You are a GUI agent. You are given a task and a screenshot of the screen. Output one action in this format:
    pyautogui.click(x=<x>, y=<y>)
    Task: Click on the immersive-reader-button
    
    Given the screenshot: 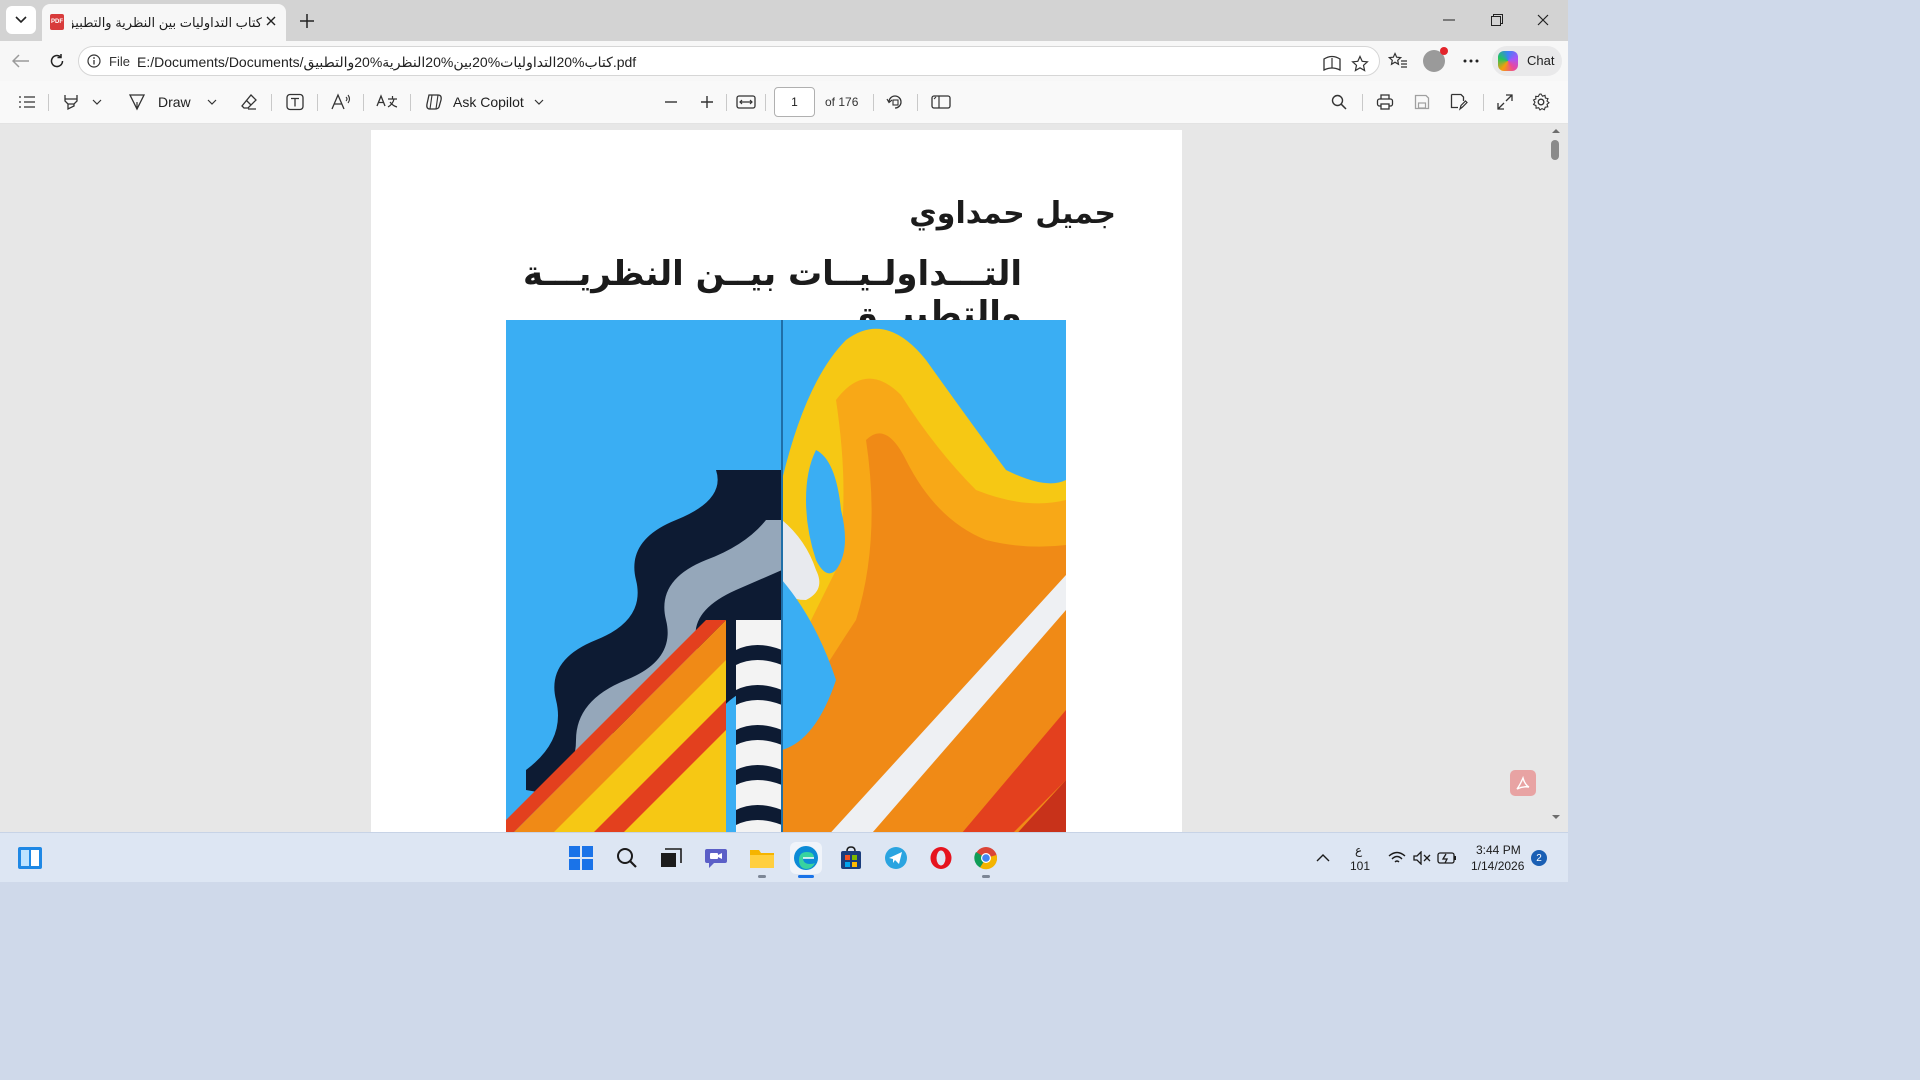 What is the action you would take?
    pyautogui.click(x=1332, y=64)
    